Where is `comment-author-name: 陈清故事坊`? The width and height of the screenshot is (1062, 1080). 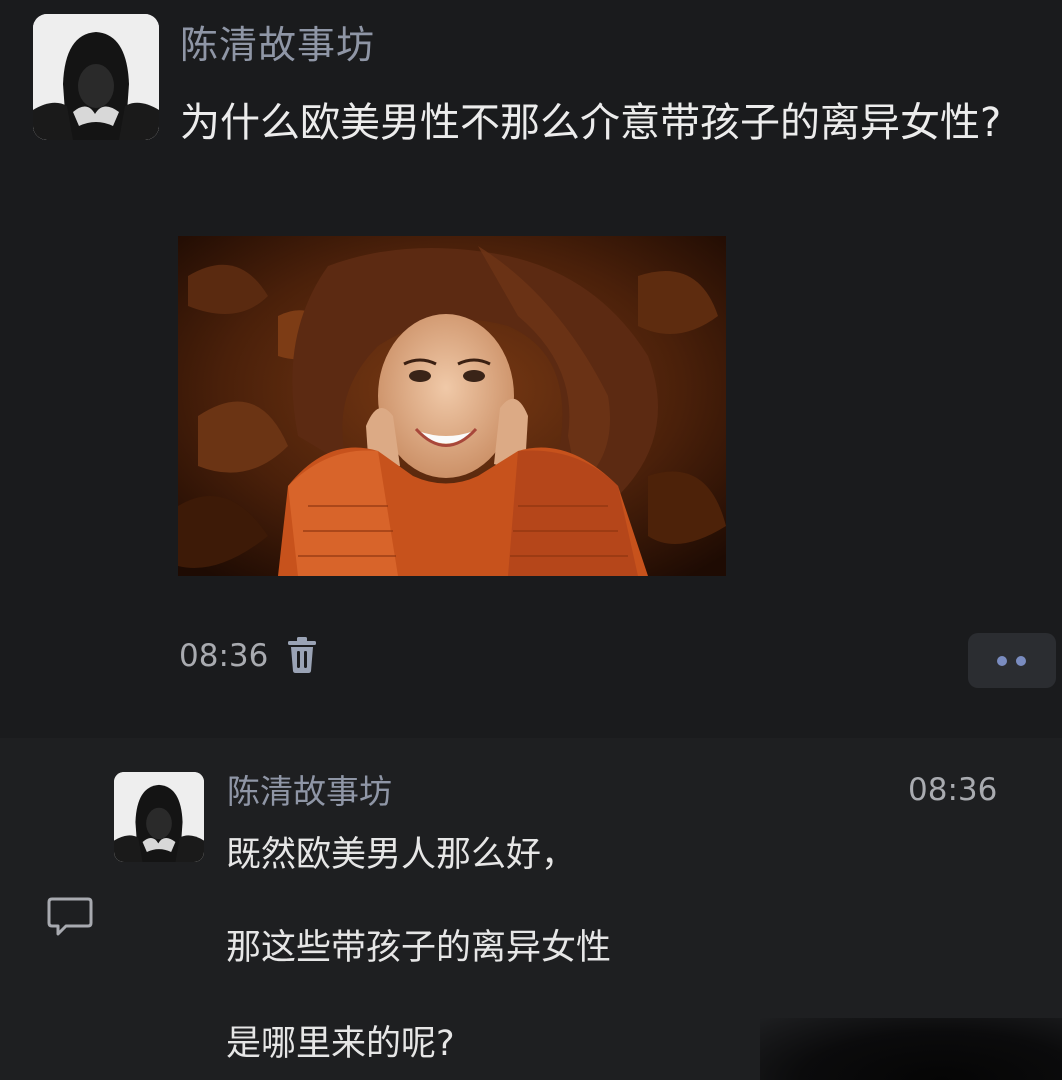
comment-author-name: 陈清故事坊 is located at coordinates (309, 792).